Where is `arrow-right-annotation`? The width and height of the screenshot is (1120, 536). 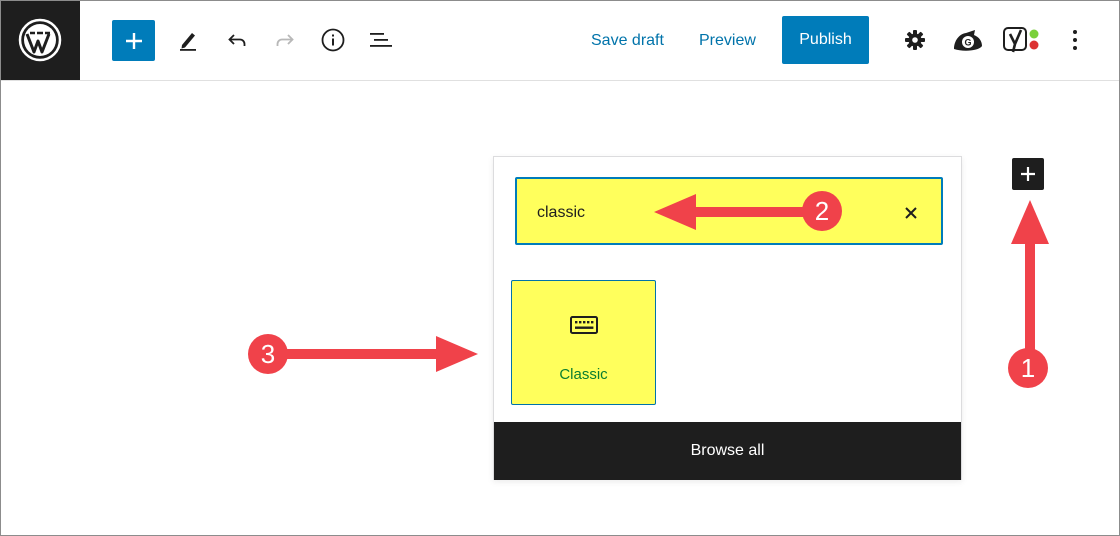
arrow-right-annotation is located at coordinates (380, 354).